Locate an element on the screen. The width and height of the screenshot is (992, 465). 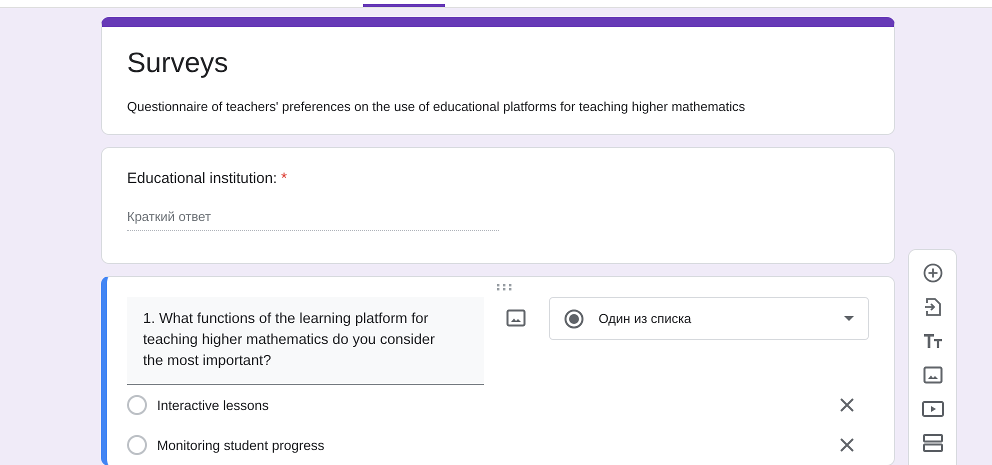
file-import-icon is located at coordinates (933, 306).